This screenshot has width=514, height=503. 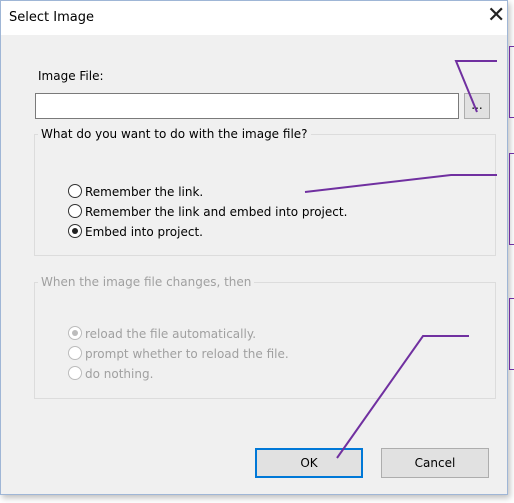 What do you see at coordinates (51, 17) in the screenshot?
I see `dialog-title: Select Image` at bounding box center [51, 17].